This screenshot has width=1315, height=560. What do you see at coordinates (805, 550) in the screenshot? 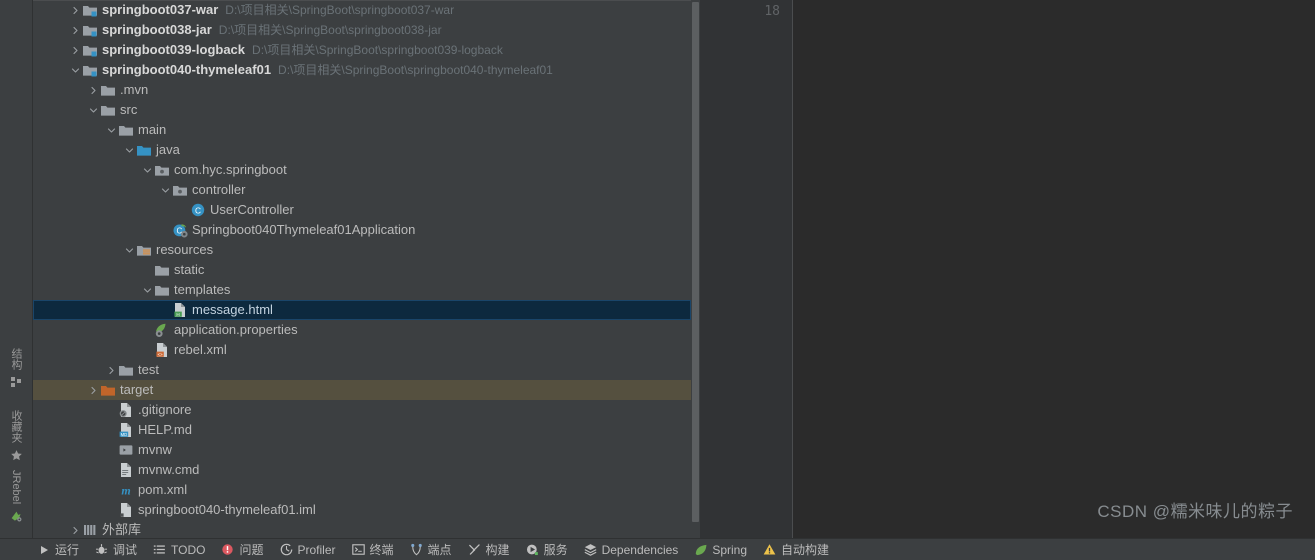
I see `bottom-bar-item-label: 自动构建` at bounding box center [805, 550].